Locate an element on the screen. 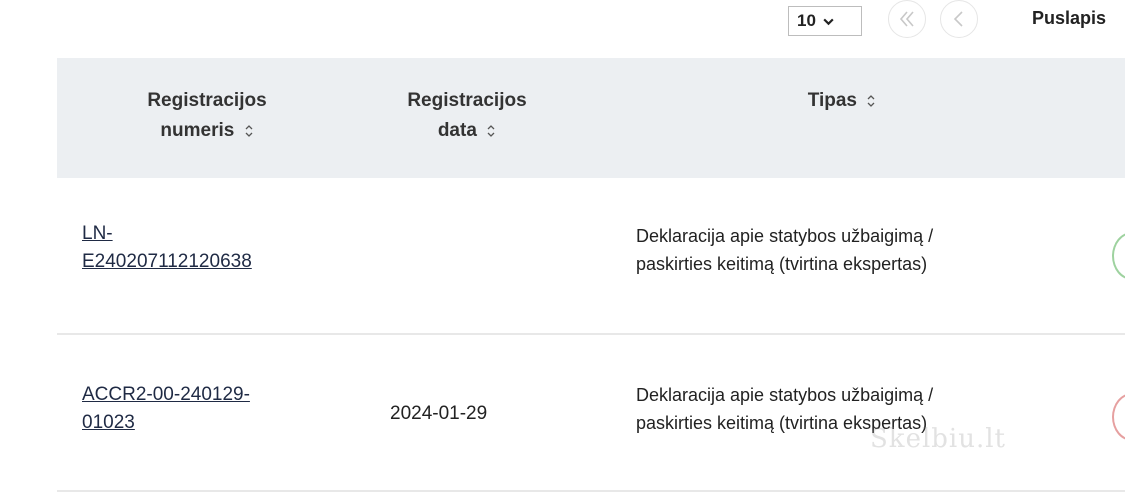  column-header-reg-date: Registracijos data is located at coordinates (467, 116).